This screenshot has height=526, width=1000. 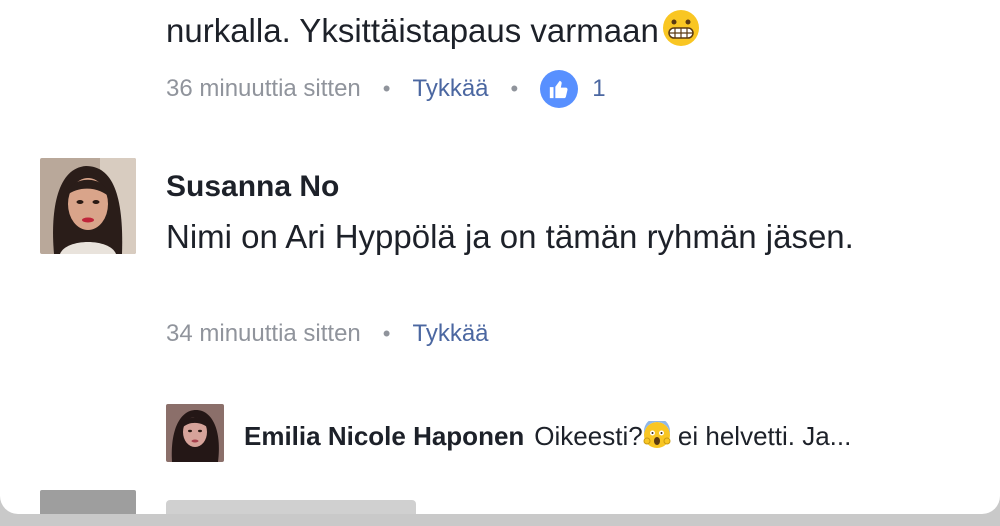 I want to click on reaction-count: 1, so click(x=598, y=89).